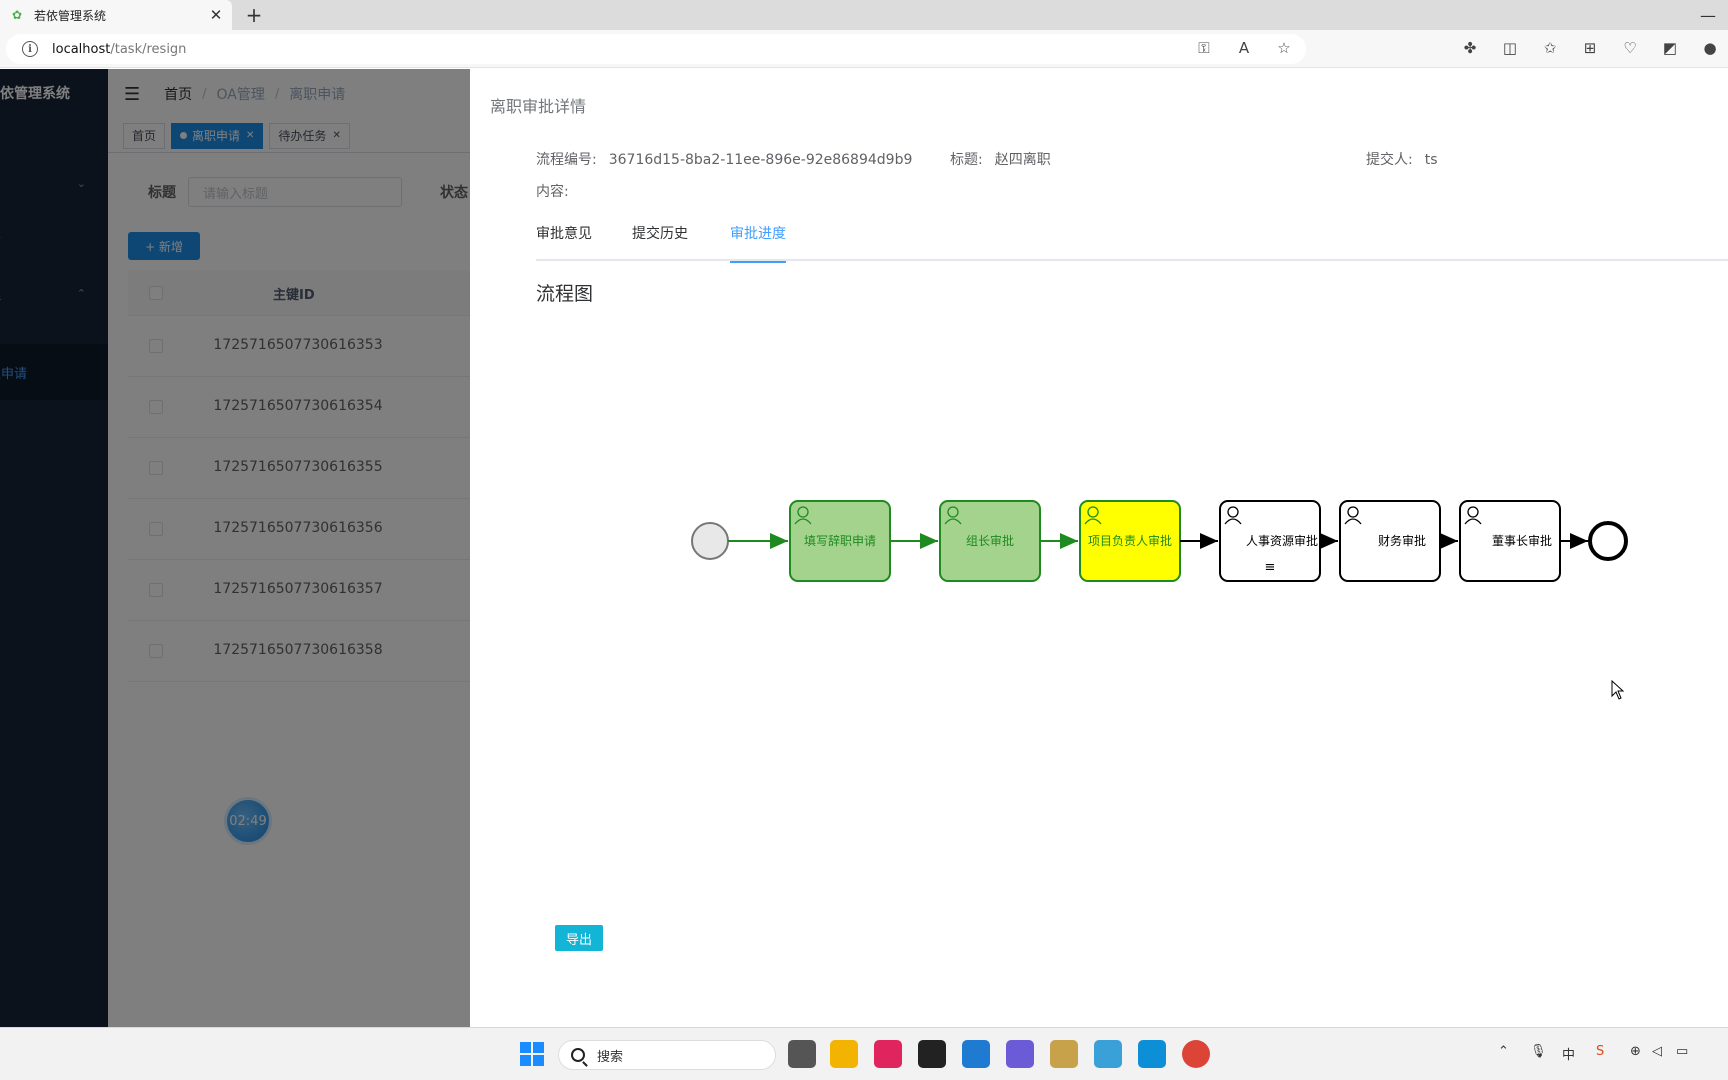  What do you see at coordinates (1402, 160) in the screenshot?
I see `submitter: 提交人: ts` at bounding box center [1402, 160].